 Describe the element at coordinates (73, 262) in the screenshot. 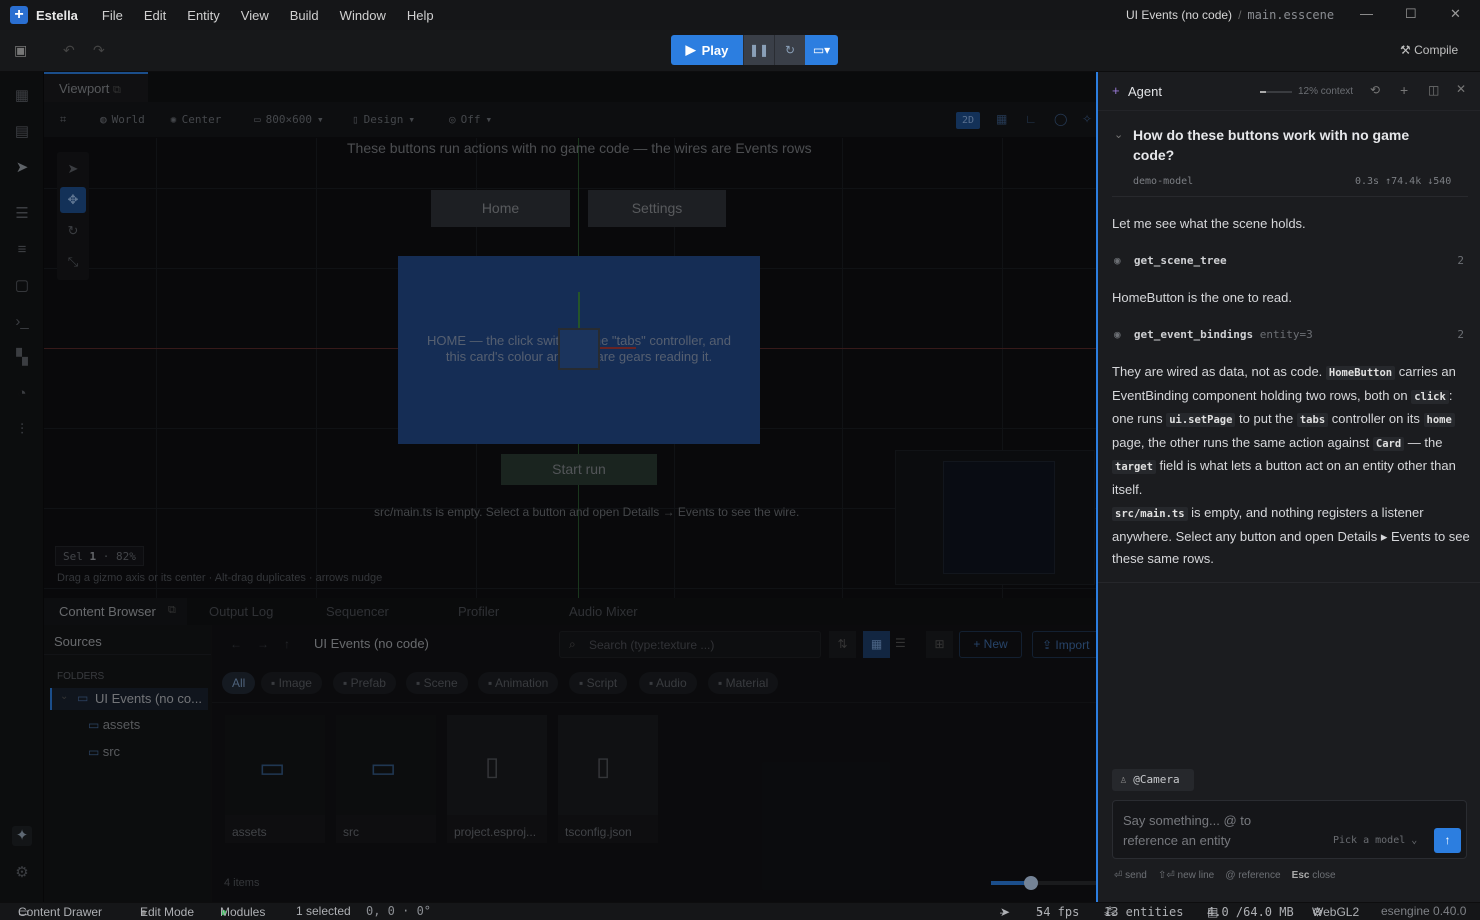

I see `scale-tool-icon: ⤡` at that location.